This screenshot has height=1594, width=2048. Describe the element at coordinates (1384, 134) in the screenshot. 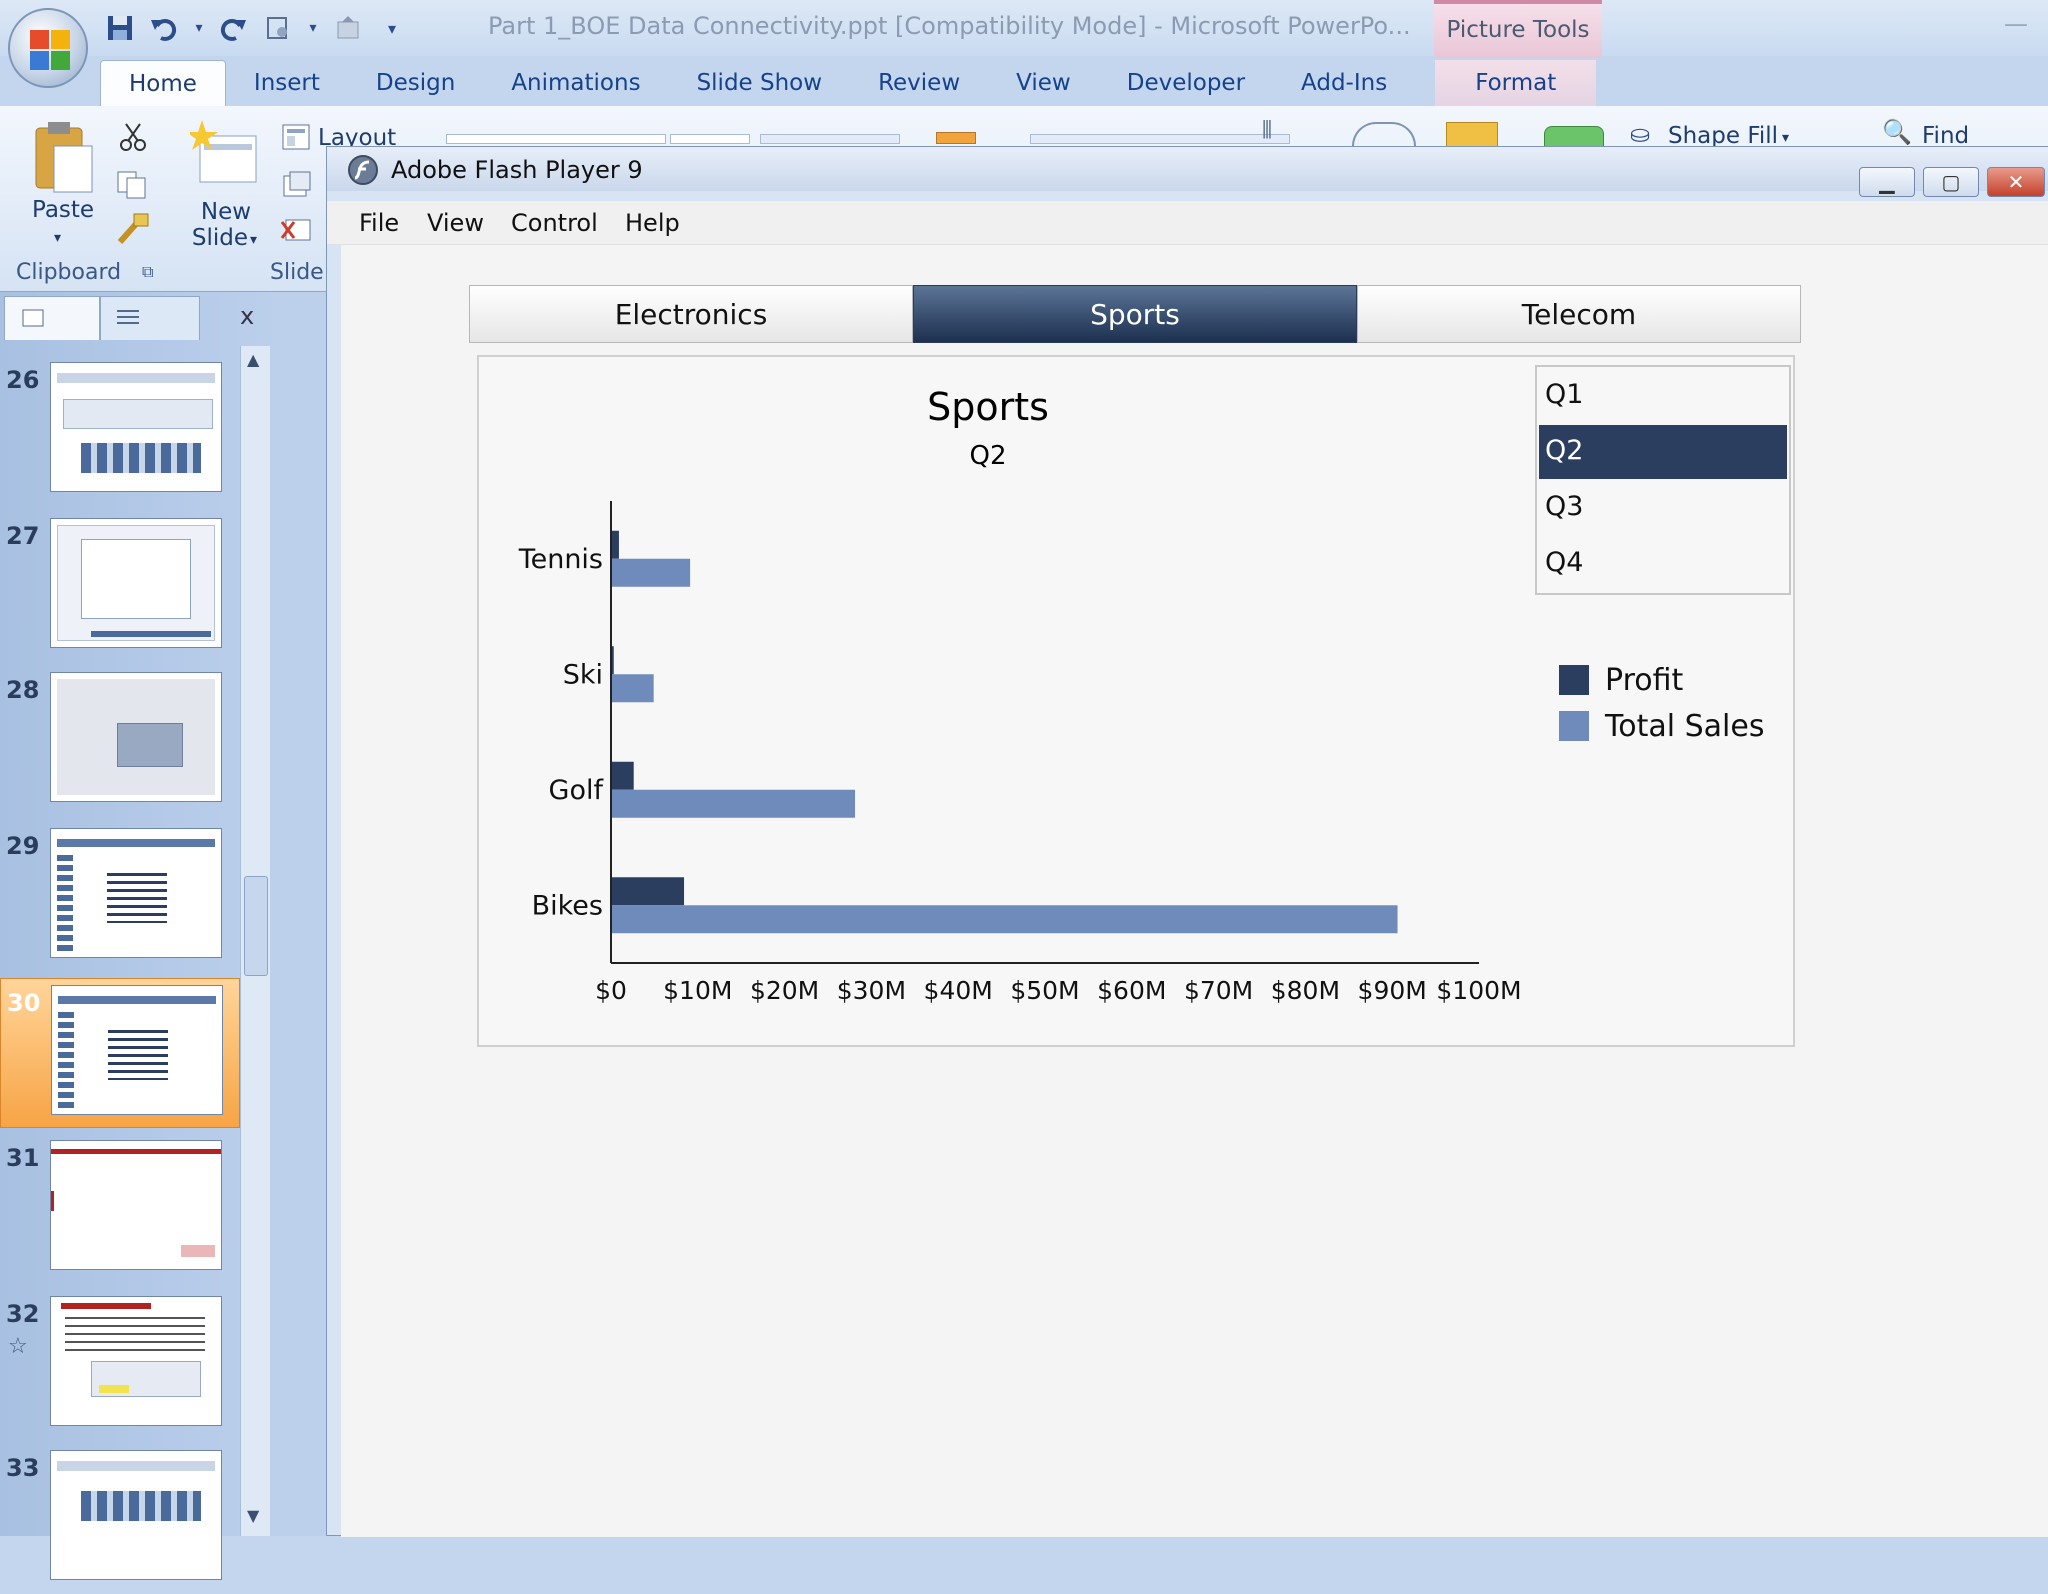

I see `arrange-icon` at that location.